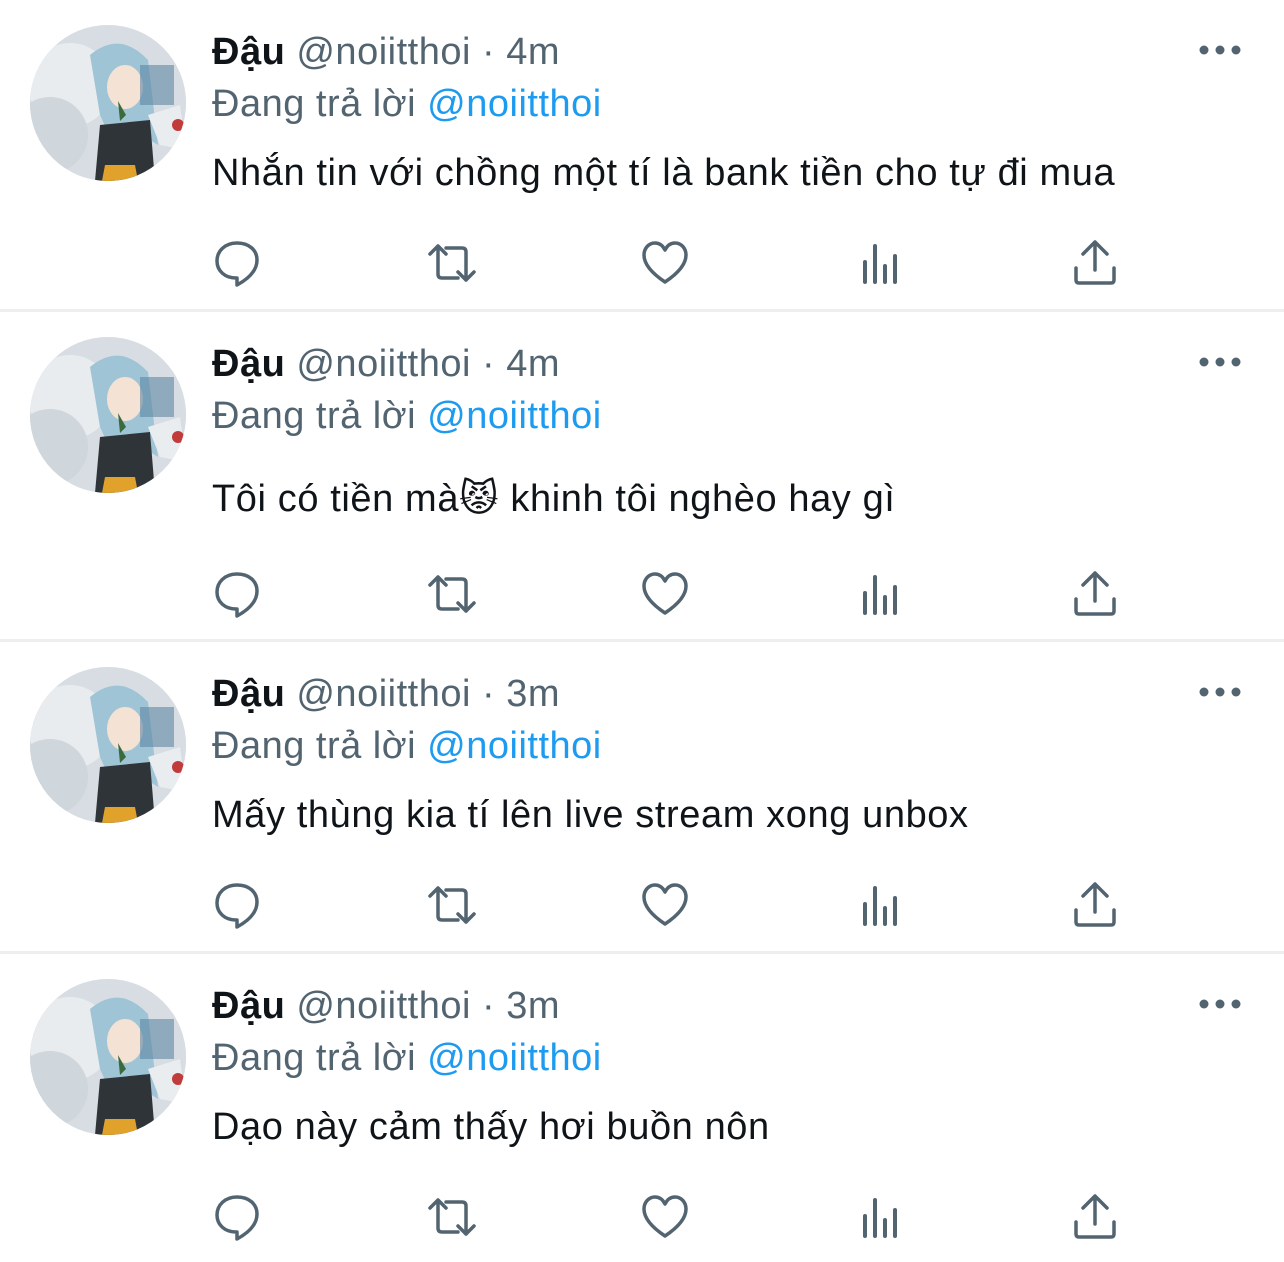 The width and height of the screenshot is (1284, 1262). I want to click on tweet-text: Dạo này cảm thấy hơi buồn nôn, so click(491, 1127).